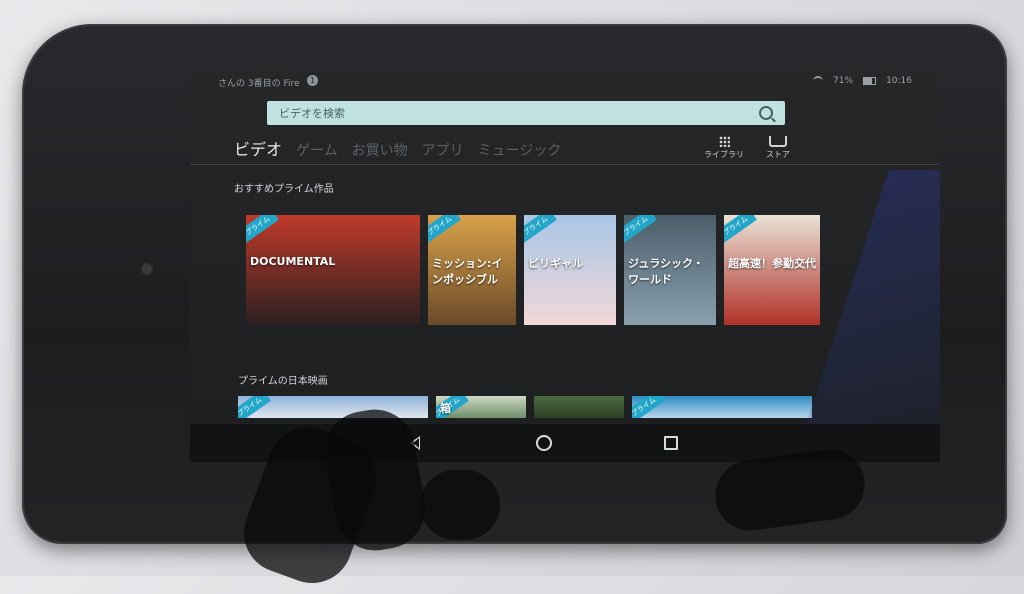 Image resolution: width=1024 pixels, height=594 pixels. I want to click on poster-title: ビリギャル, so click(555, 263).